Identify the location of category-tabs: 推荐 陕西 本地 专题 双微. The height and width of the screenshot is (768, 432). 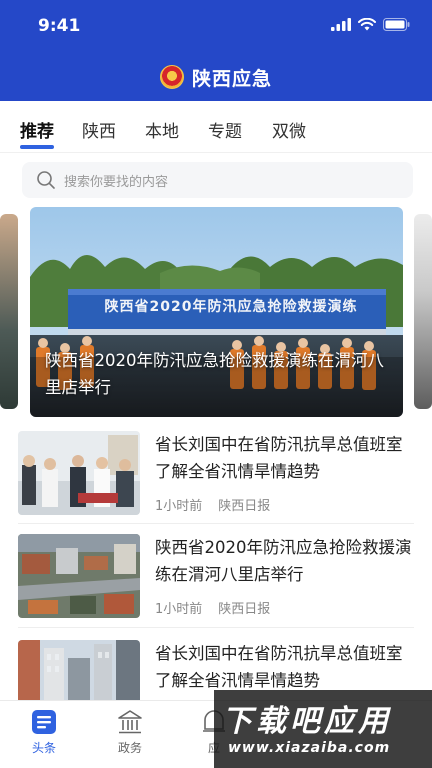
(216, 127).